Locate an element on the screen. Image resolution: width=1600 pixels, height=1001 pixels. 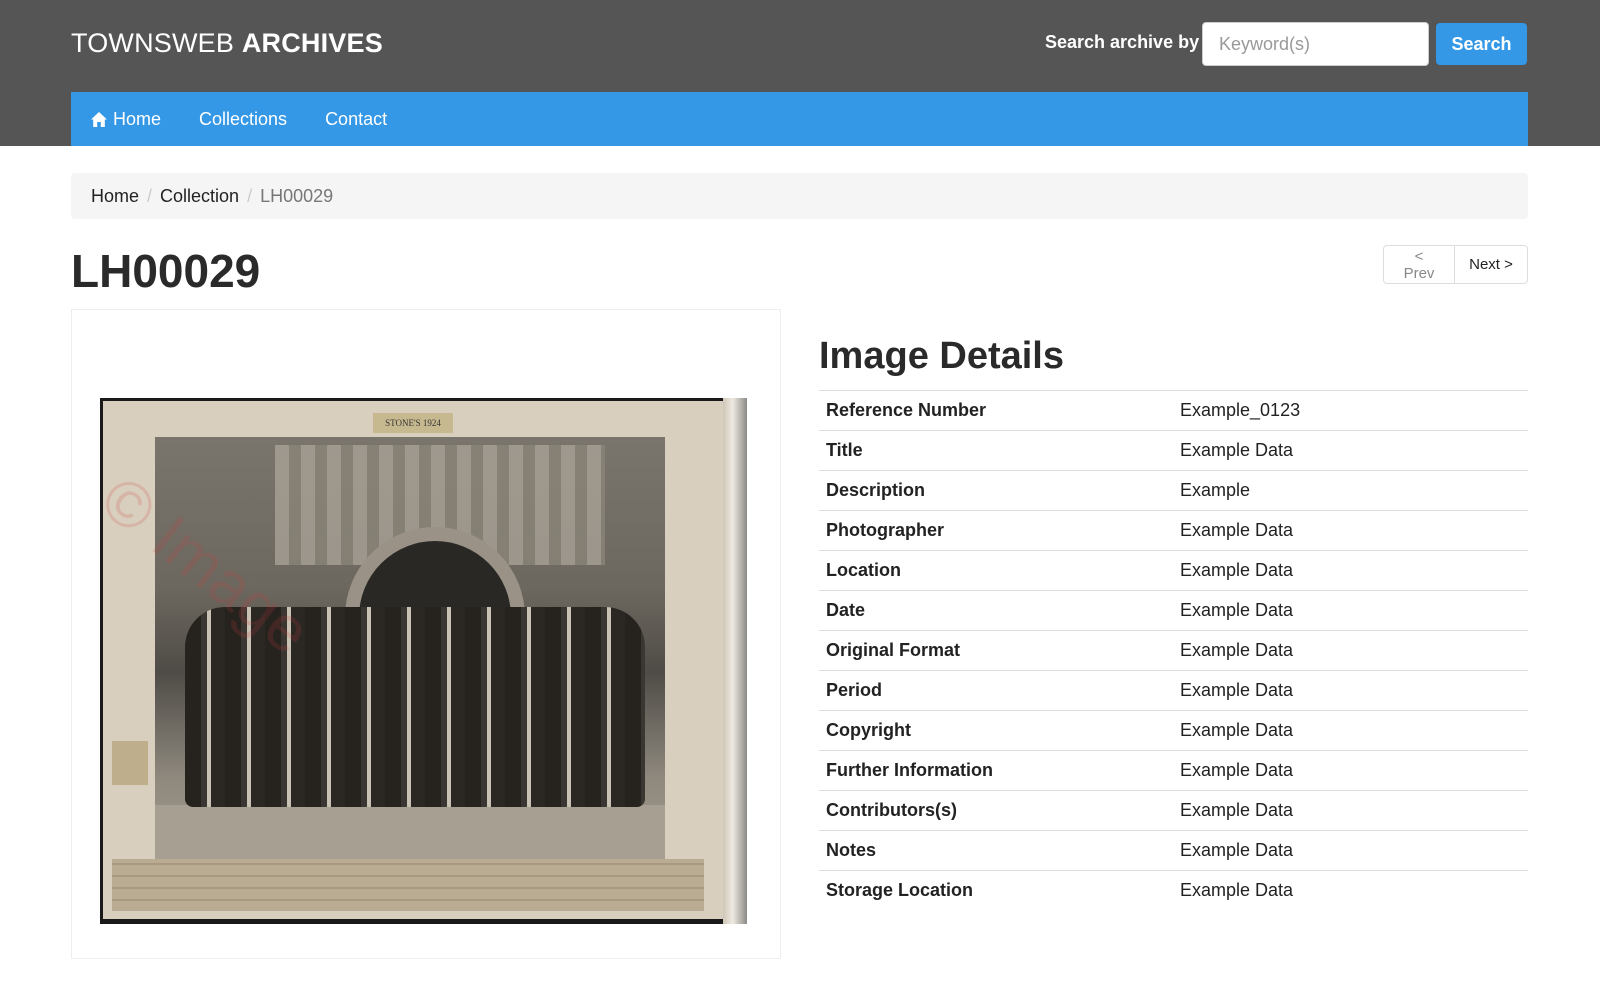
detail-key: Title is located at coordinates (844, 450).